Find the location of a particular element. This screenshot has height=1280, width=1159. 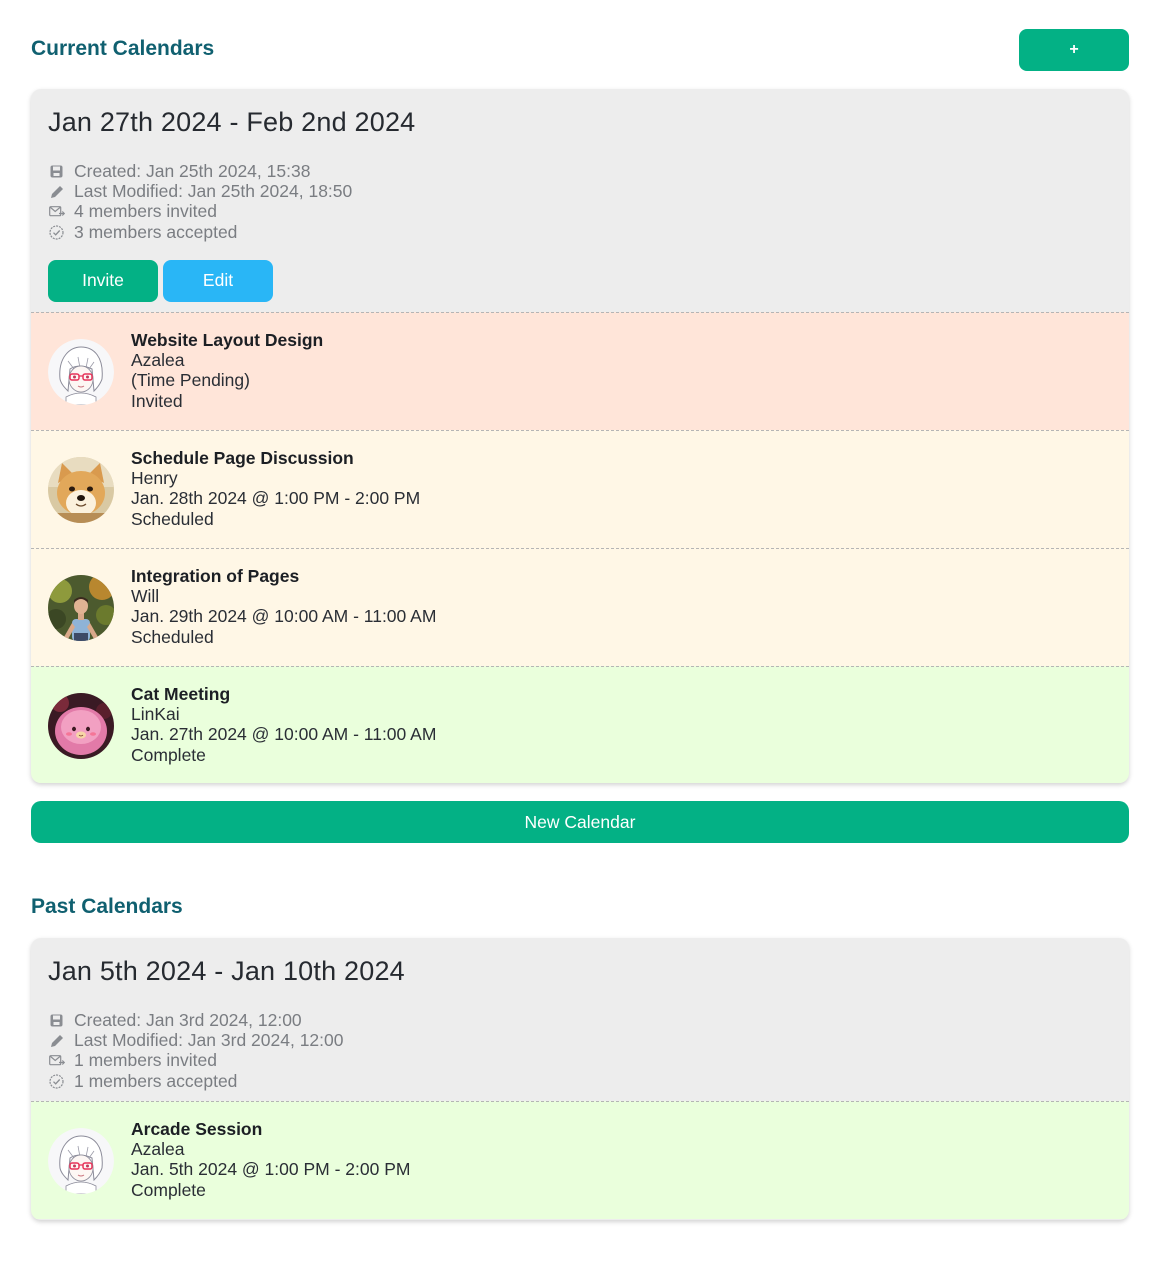

modified-row: Last Modified: Jan 3rd 2024, 12:00 is located at coordinates (588, 1040).